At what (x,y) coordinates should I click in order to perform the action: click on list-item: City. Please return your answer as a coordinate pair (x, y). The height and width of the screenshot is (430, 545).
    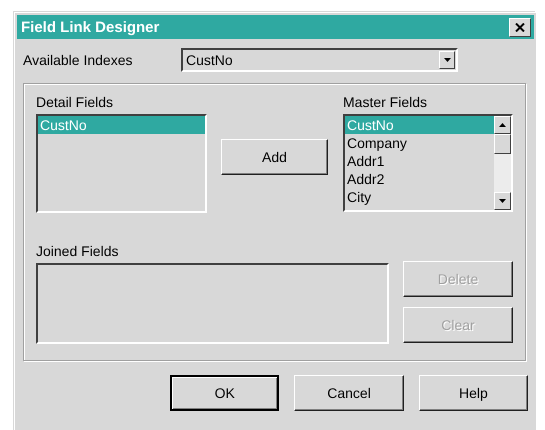
    Looking at the image, I should click on (419, 197).